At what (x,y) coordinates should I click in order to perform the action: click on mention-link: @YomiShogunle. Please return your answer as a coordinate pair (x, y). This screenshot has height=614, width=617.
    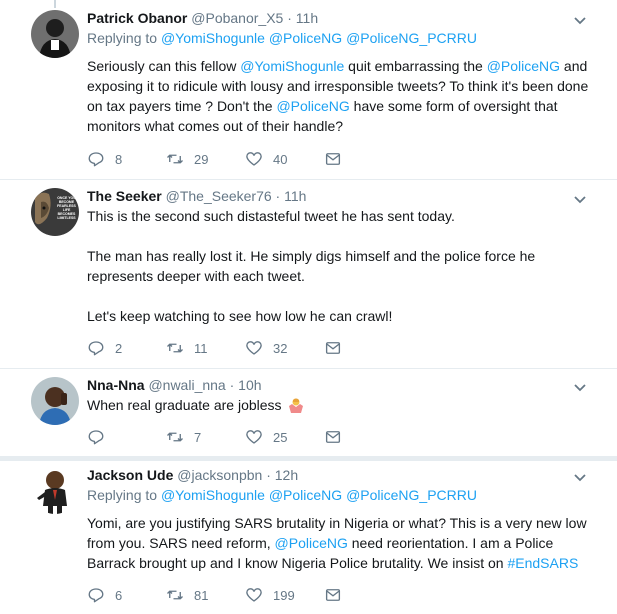
    Looking at the image, I should click on (292, 66).